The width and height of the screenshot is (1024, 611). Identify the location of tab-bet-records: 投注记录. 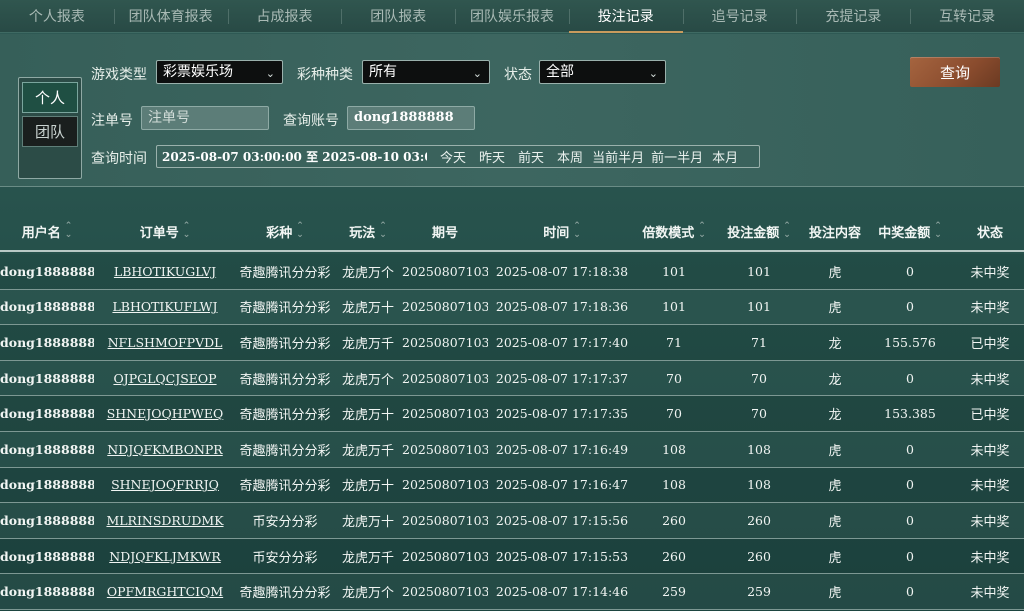
(625, 16).